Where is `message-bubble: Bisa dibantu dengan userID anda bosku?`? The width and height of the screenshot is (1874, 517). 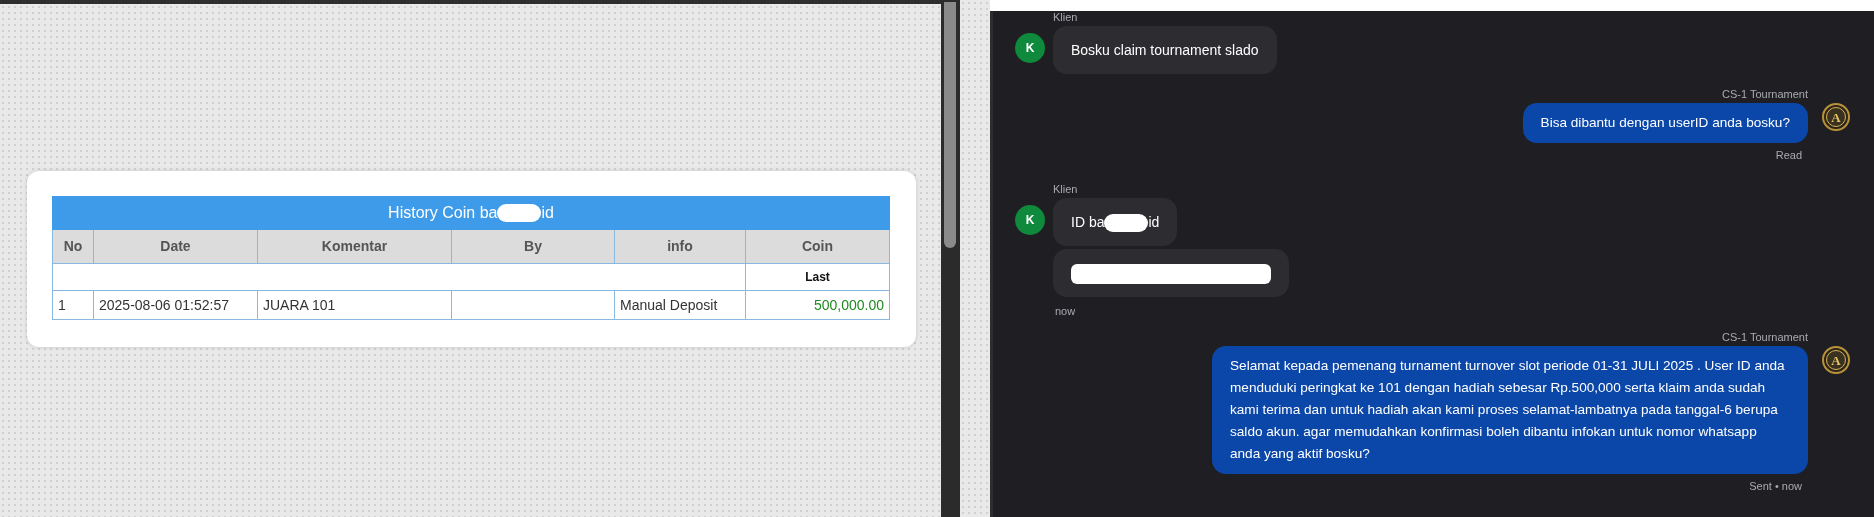 message-bubble: Bisa dibantu dengan userID anda bosku? is located at coordinates (1665, 123).